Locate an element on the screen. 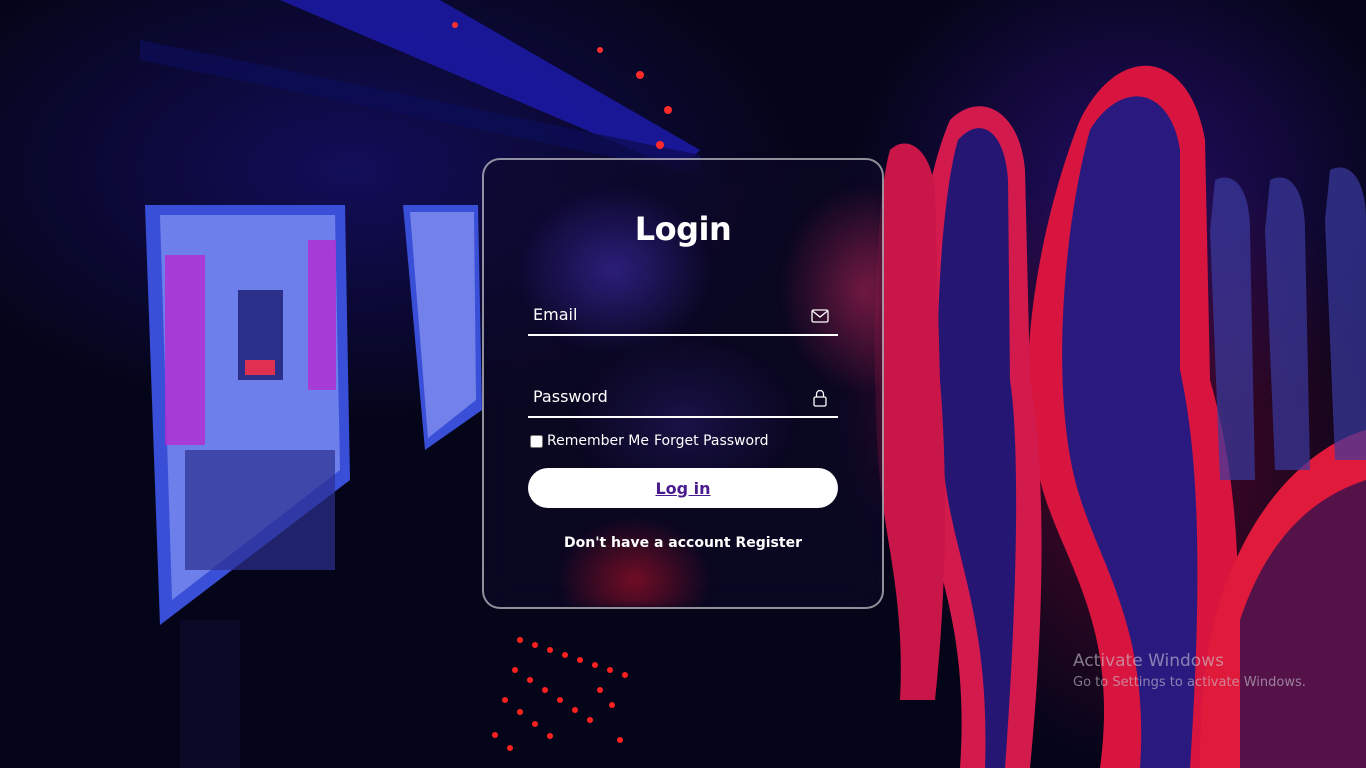 This screenshot has width=1366, height=768. register-link: Register is located at coordinates (768, 543).